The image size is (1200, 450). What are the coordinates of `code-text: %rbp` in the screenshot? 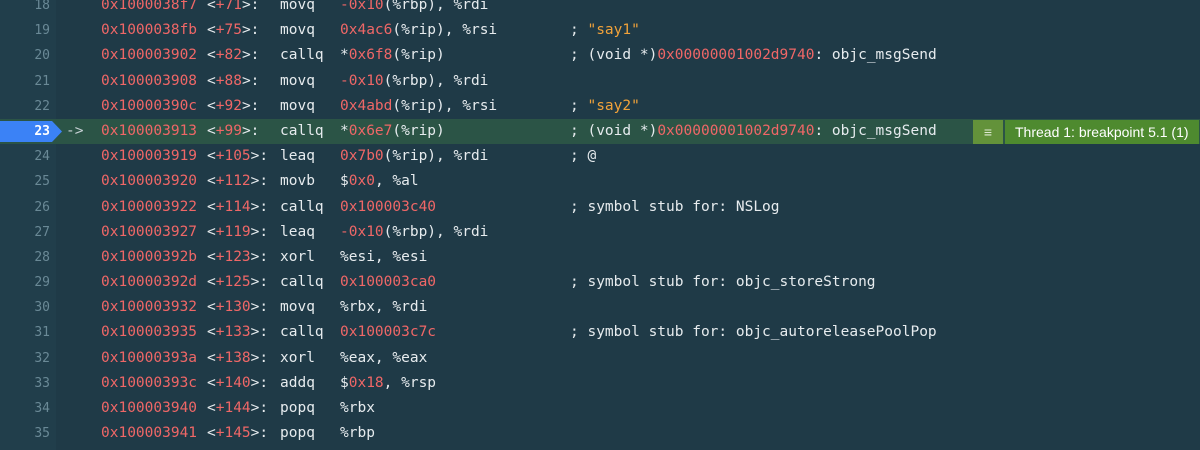 It's located at (357, 433).